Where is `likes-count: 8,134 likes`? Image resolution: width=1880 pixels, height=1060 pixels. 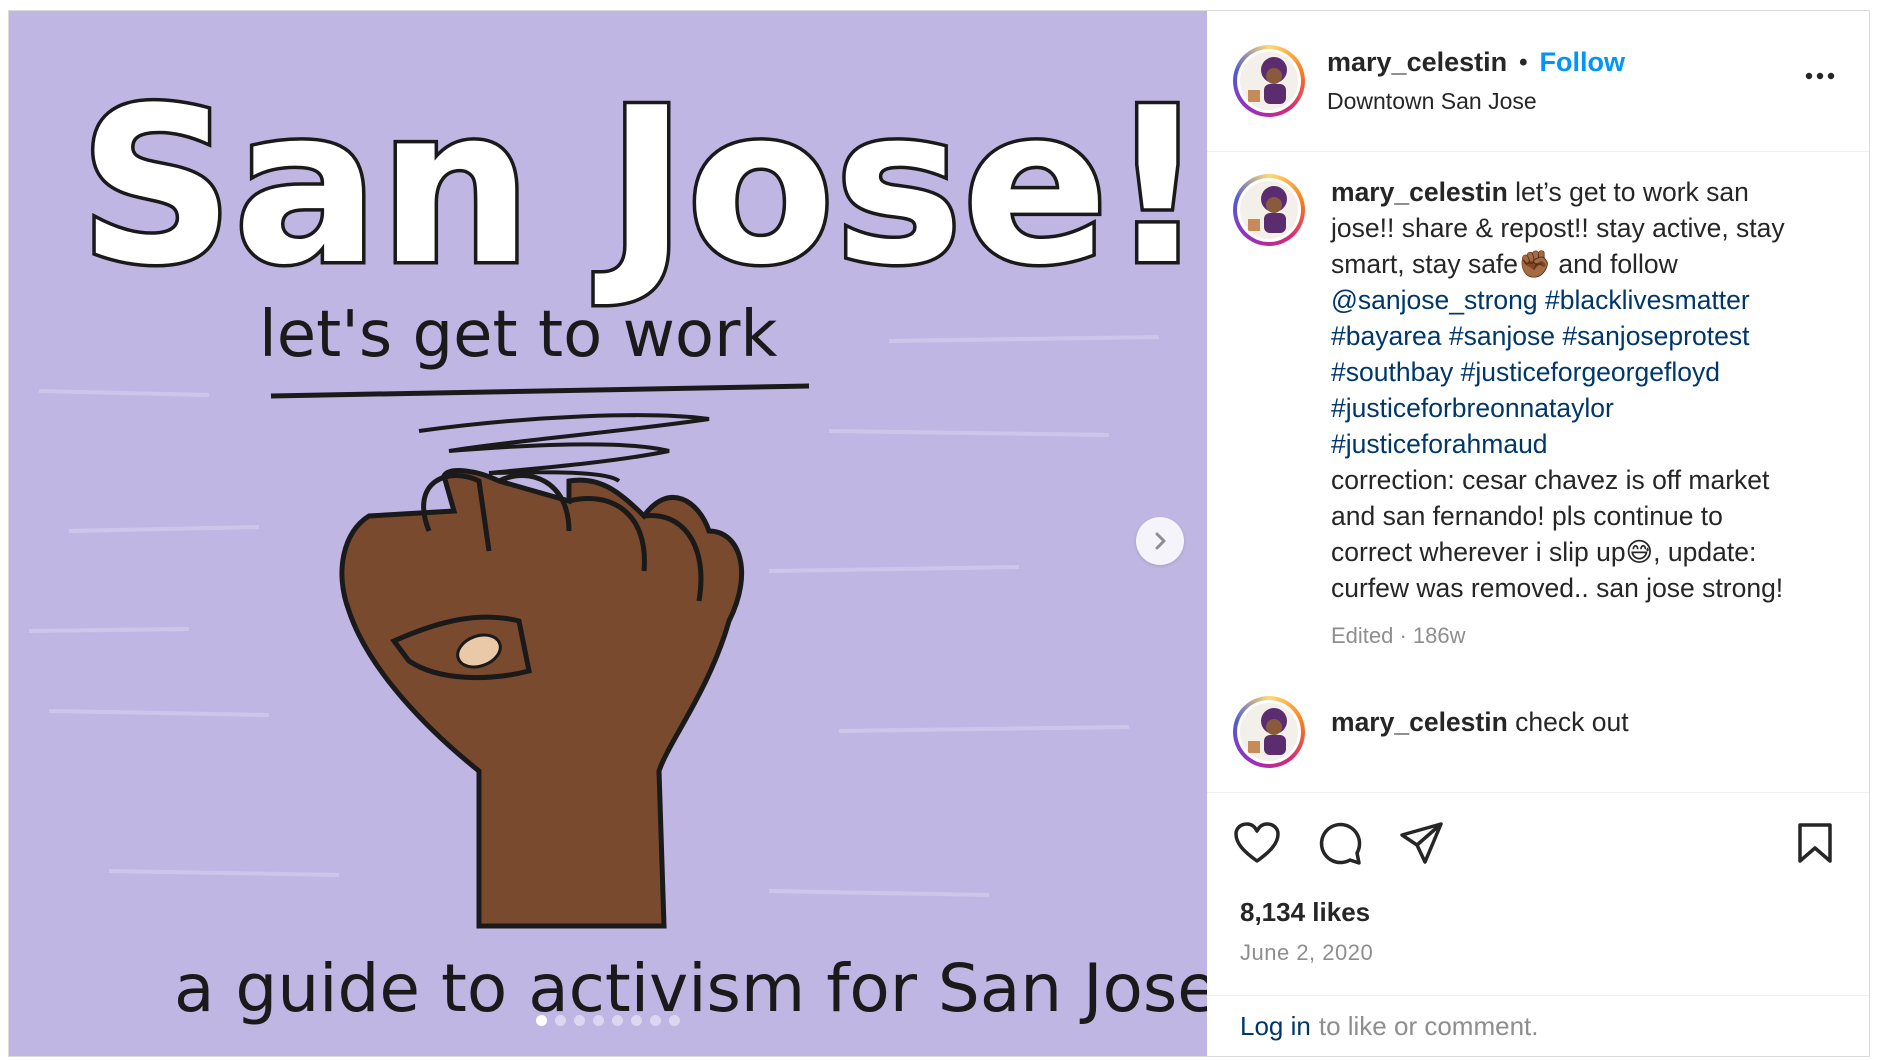 likes-count: 8,134 likes is located at coordinates (1538, 912).